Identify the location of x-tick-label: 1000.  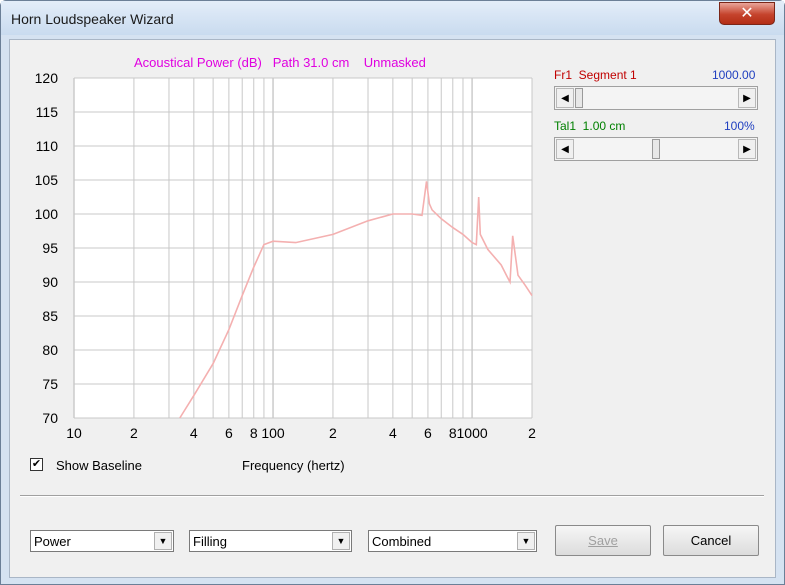
(472, 433).